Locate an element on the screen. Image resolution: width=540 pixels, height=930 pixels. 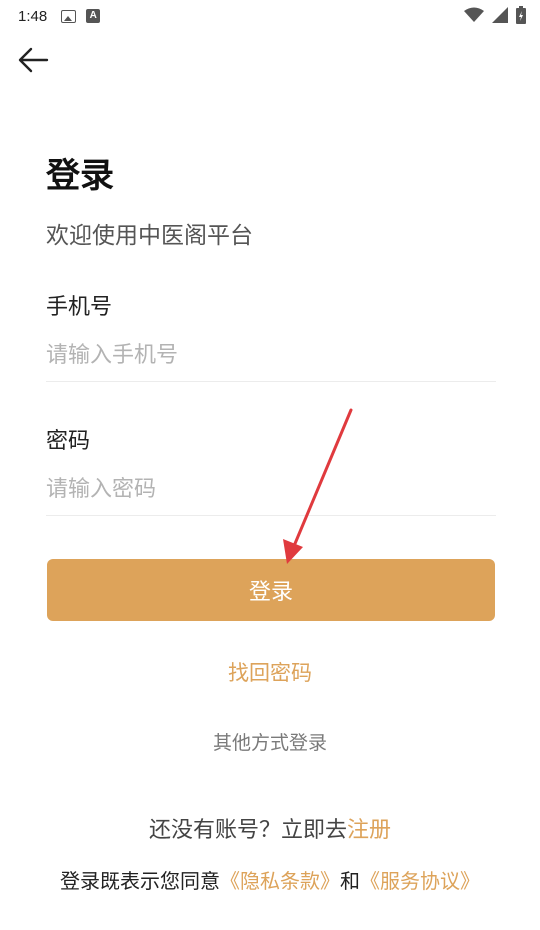
status-bar: 1:48 A is located at coordinates (270, 16).